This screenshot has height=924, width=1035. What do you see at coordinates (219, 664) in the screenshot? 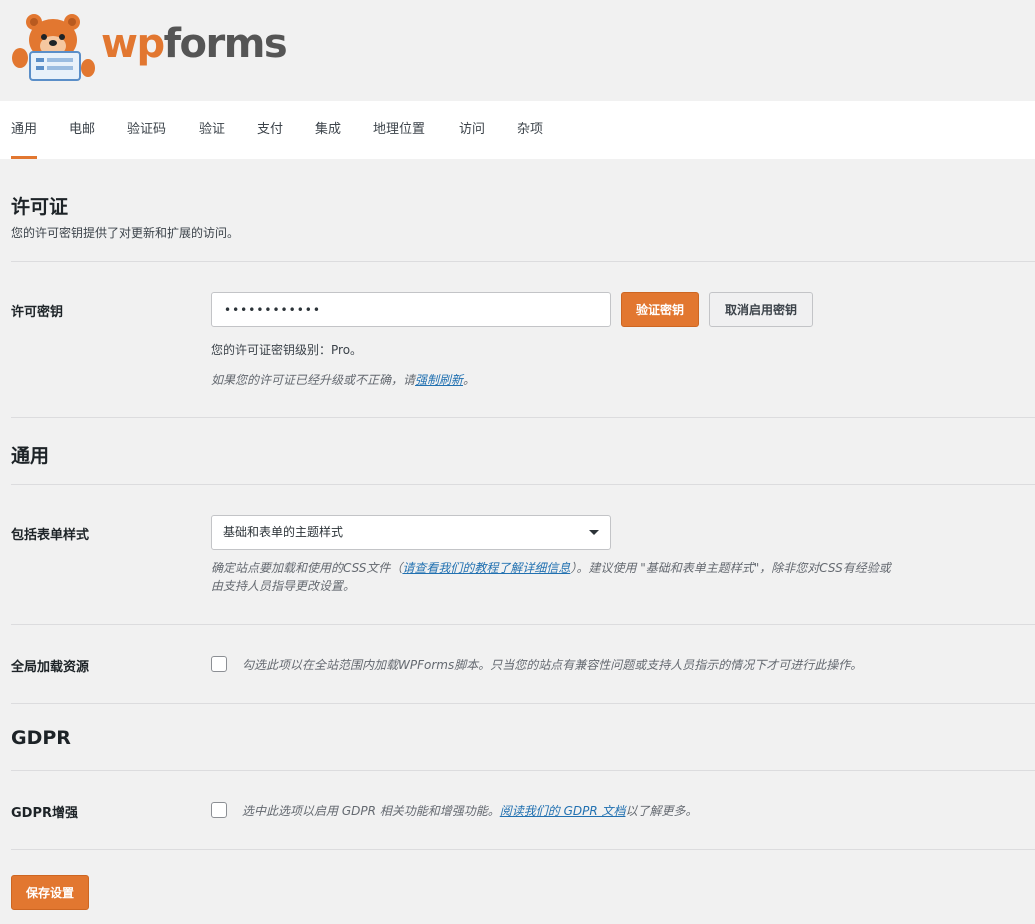
I see `load-assets-checkbox` at bounding box center [219, 664].